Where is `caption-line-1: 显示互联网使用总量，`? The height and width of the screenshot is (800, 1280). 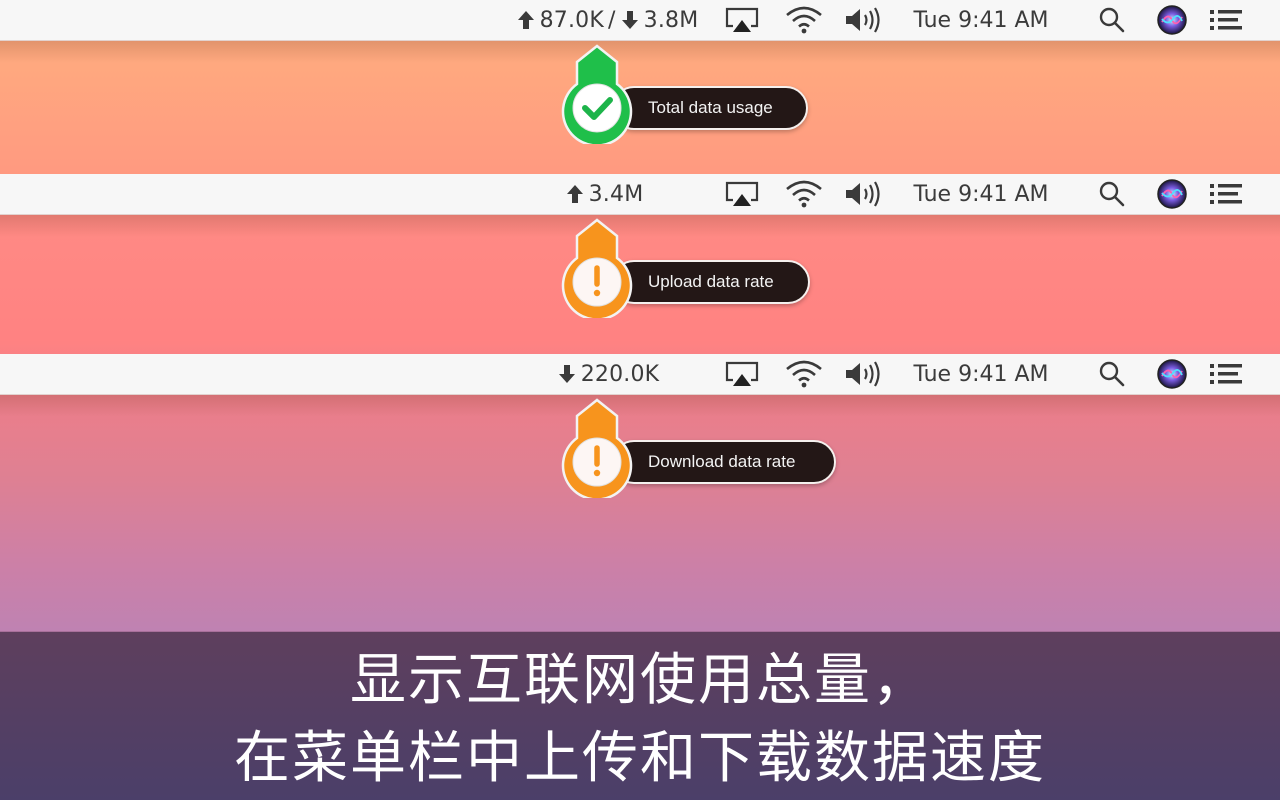
caption-line-1: 显示互联网使用总量， is located at coordinates (640, 680).